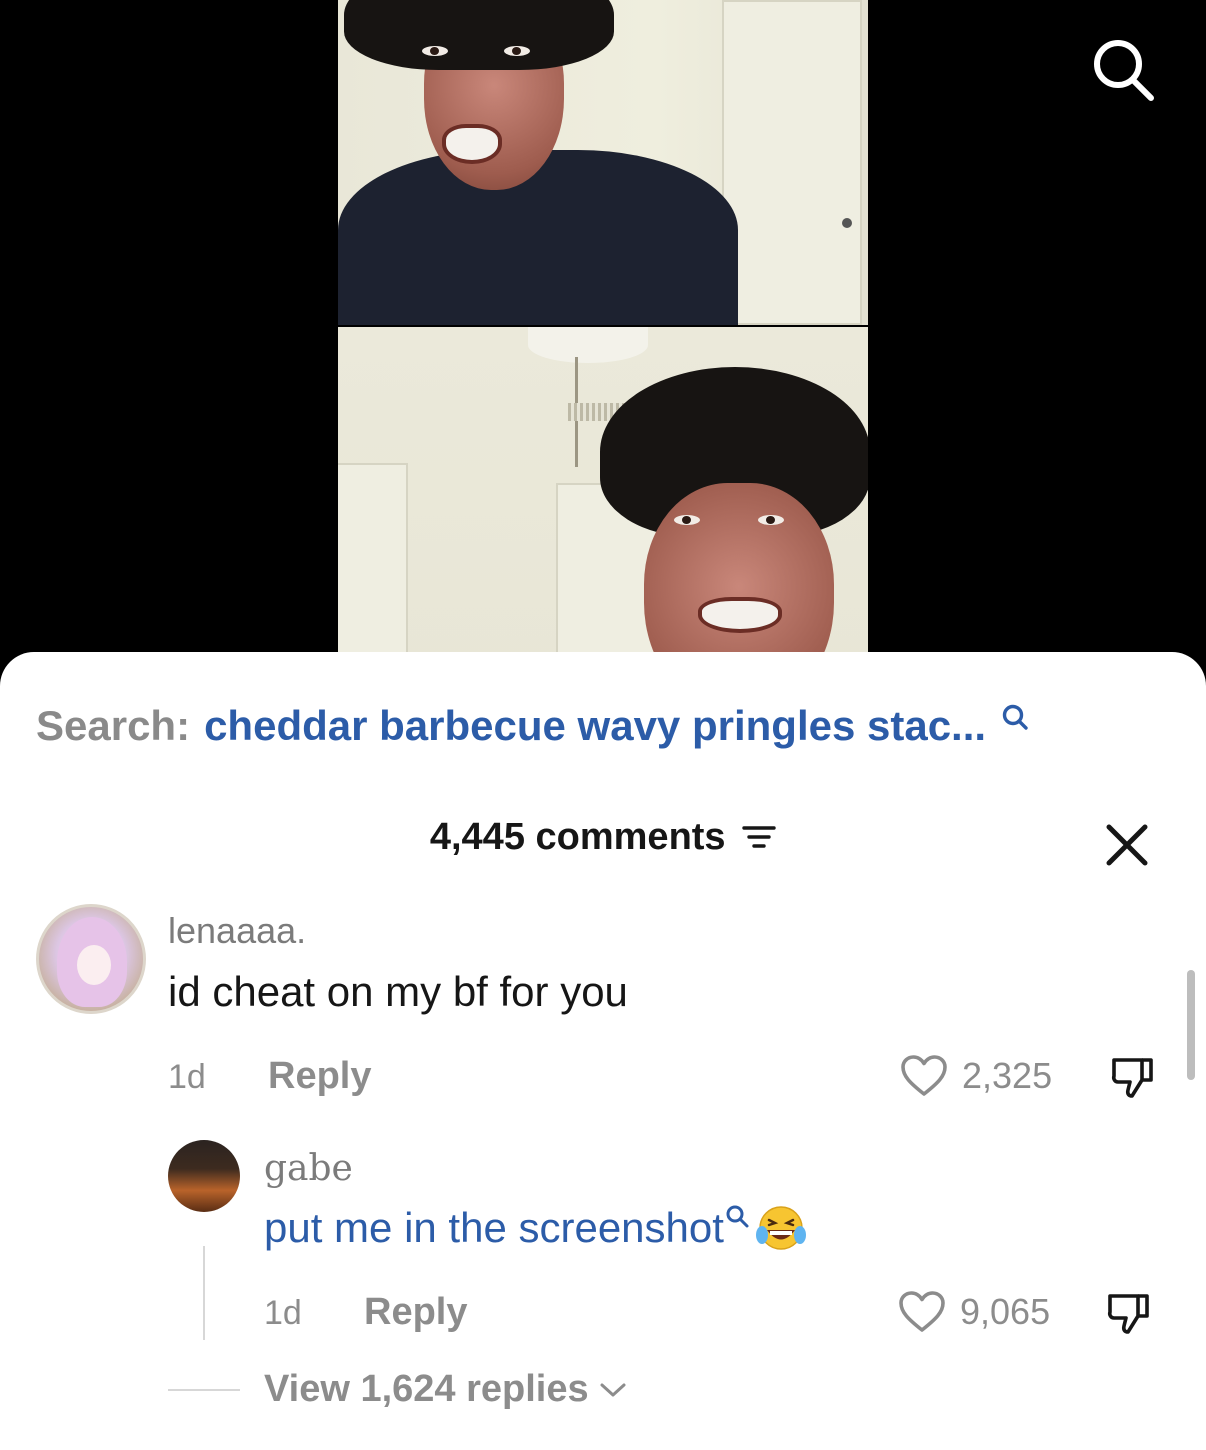 This screenshot has width=1206, height=1450. I want to click on view-replies-button: View 1,624 replies, so click(445, 1389).